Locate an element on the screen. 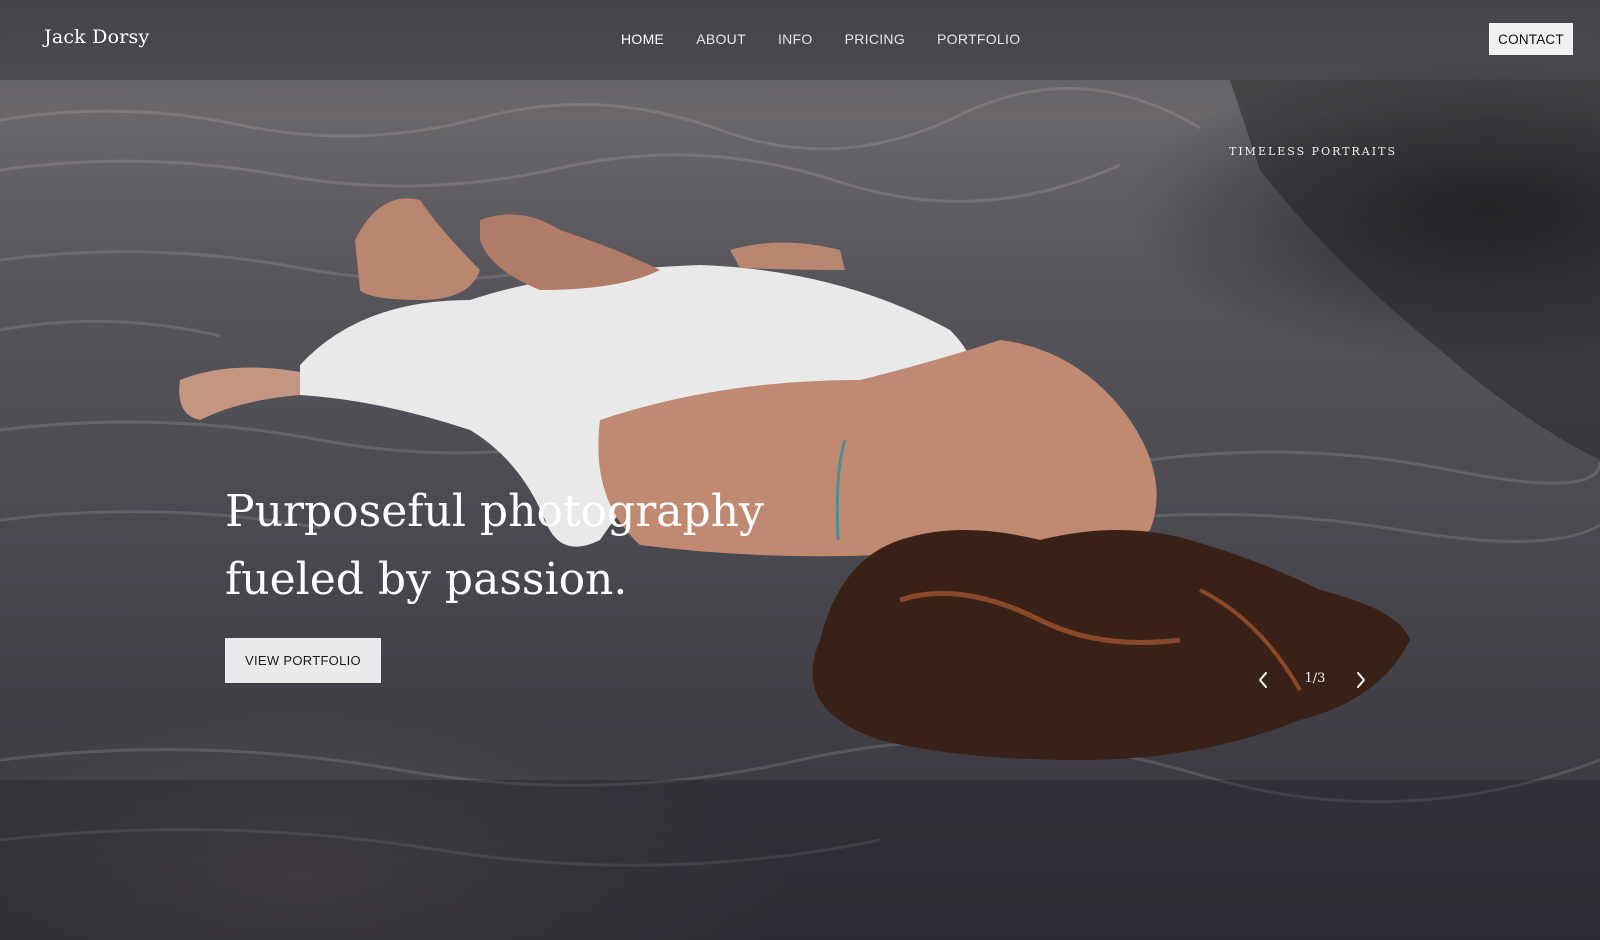 The image size is (1600, 940). nav-item-info: INFO is located at coordinates (795, 39).